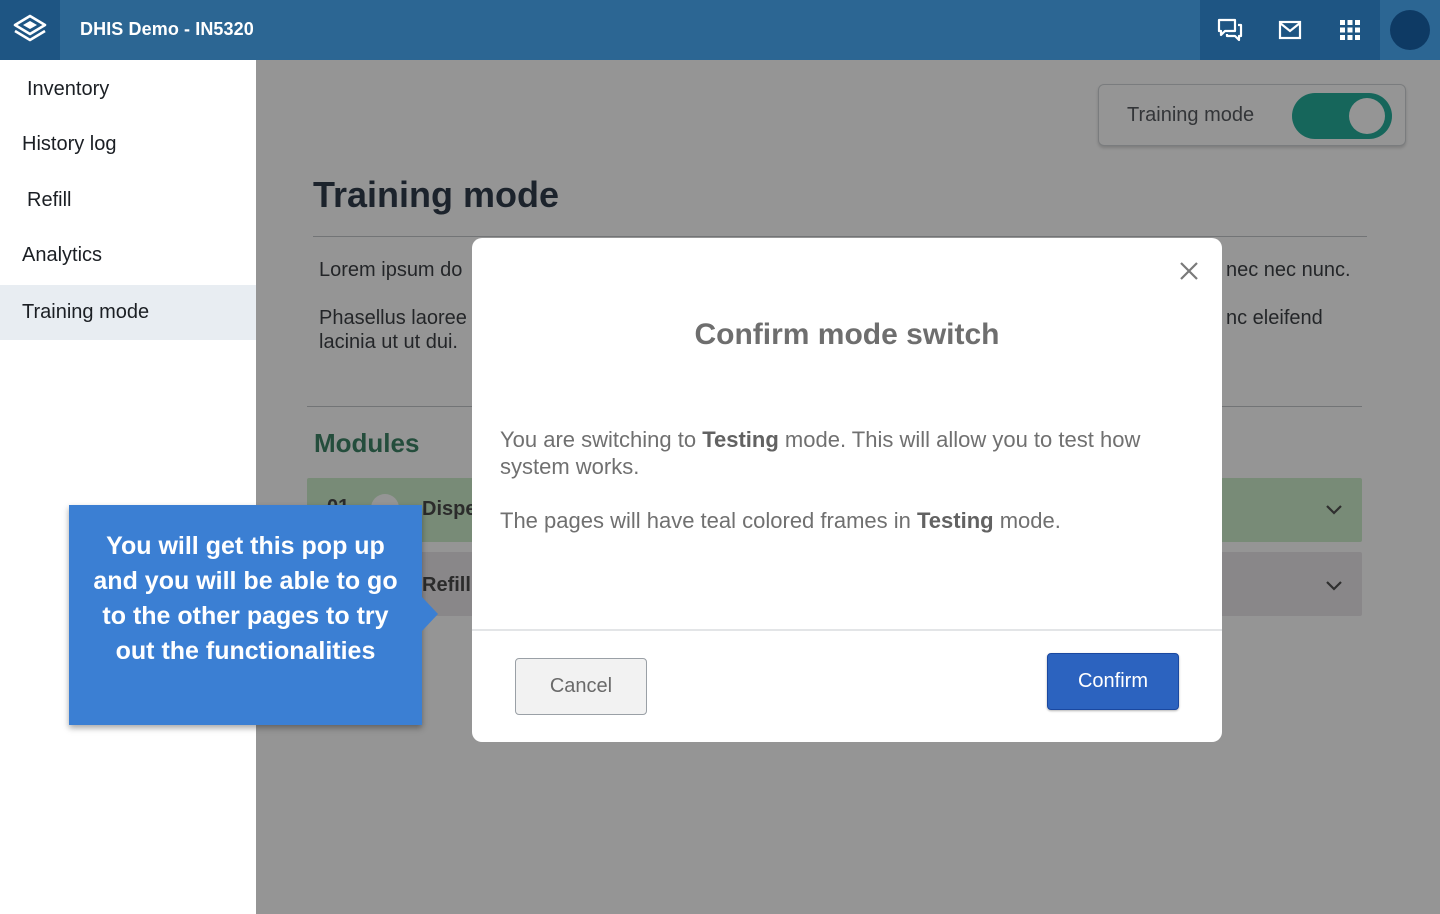  I want to click on body-text: You are switching to, so click(601, 439).